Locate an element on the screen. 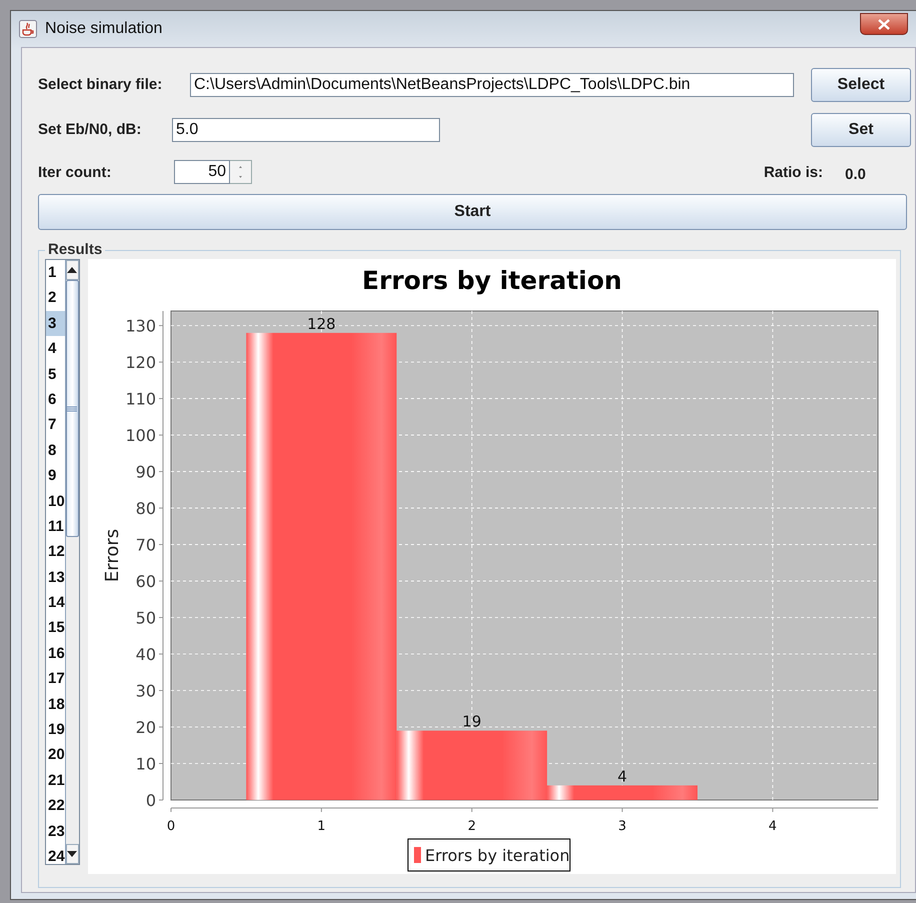 Image resolution: width=916 pixels, height=903 pixels. y-tick-label: 0 is located at coordinates (151, 800).